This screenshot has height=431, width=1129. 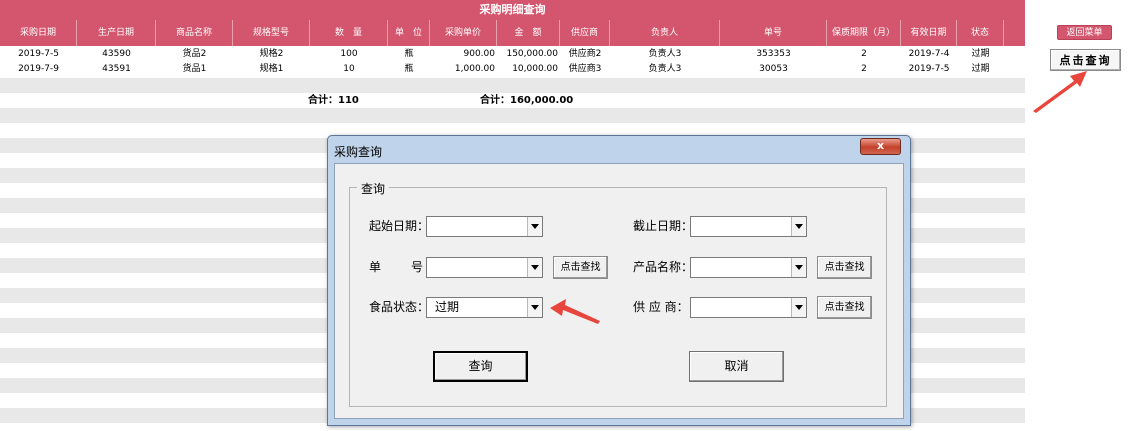 What do you see at coordinates (844, 267) in the screenshot?
I see `find-product-button: 点击查找` at bounding box center [844, 267].